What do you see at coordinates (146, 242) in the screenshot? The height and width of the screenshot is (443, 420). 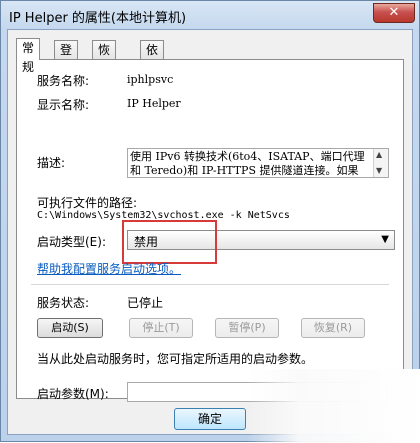 I see `startup-type-value: 禁用` at bounding box center [146, 242].